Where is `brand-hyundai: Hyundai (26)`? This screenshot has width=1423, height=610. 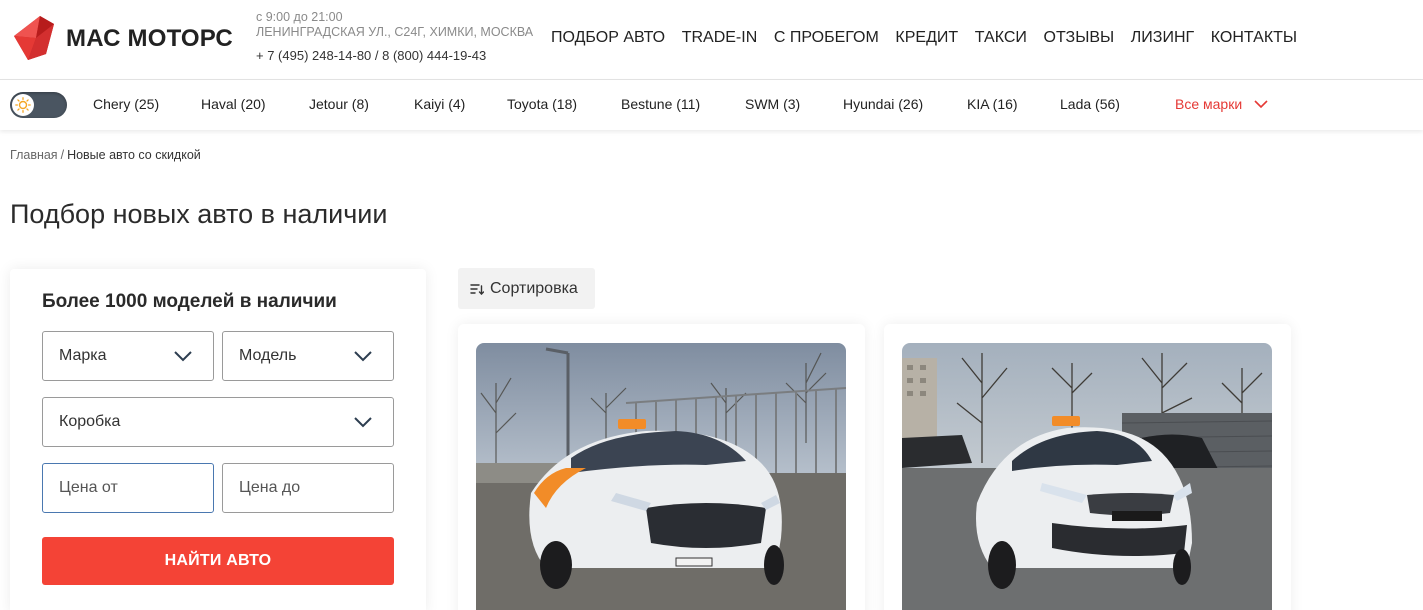 brand-hyundai: Hyundai (26) is located at coordinates (883, 104).